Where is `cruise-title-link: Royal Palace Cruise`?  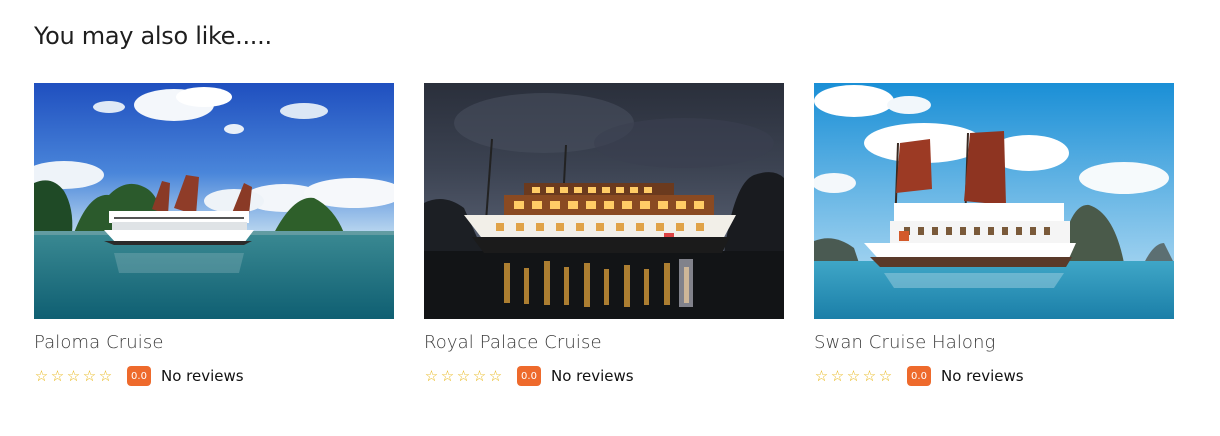
cruise-title-link: Royal Palace Cruise is located at coordinates (604, 343).